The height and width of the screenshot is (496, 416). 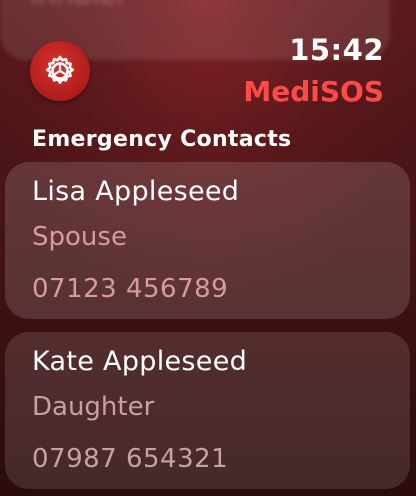 What do you see at coordinates (162, 139) in the screenshot?
I see `section-title: Emergency Contacts` at bounding box center [162, 139].